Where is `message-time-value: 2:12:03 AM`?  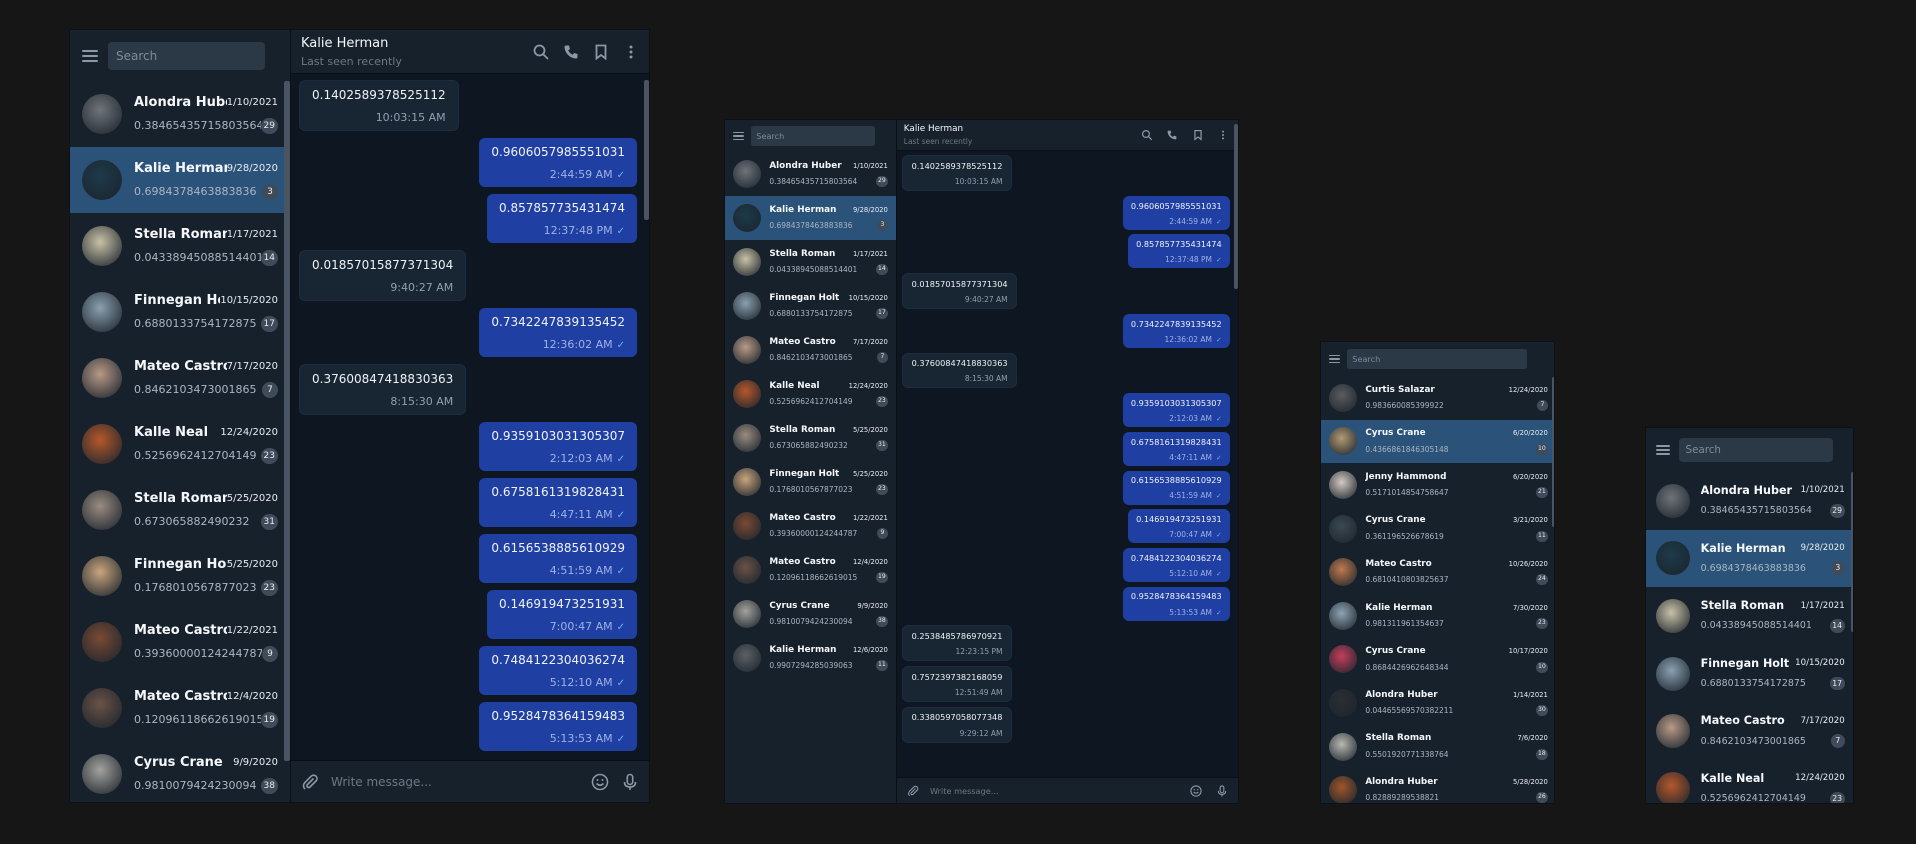 message-time-value: 2:12:03 AM is located at coordinates (581, 458).